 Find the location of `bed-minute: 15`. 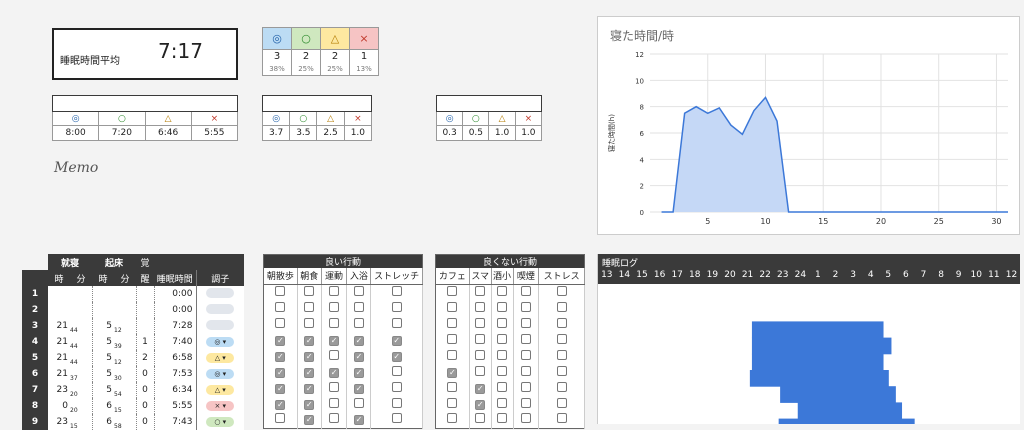

bed-minute: 15 is located at coordinates (81, 422).